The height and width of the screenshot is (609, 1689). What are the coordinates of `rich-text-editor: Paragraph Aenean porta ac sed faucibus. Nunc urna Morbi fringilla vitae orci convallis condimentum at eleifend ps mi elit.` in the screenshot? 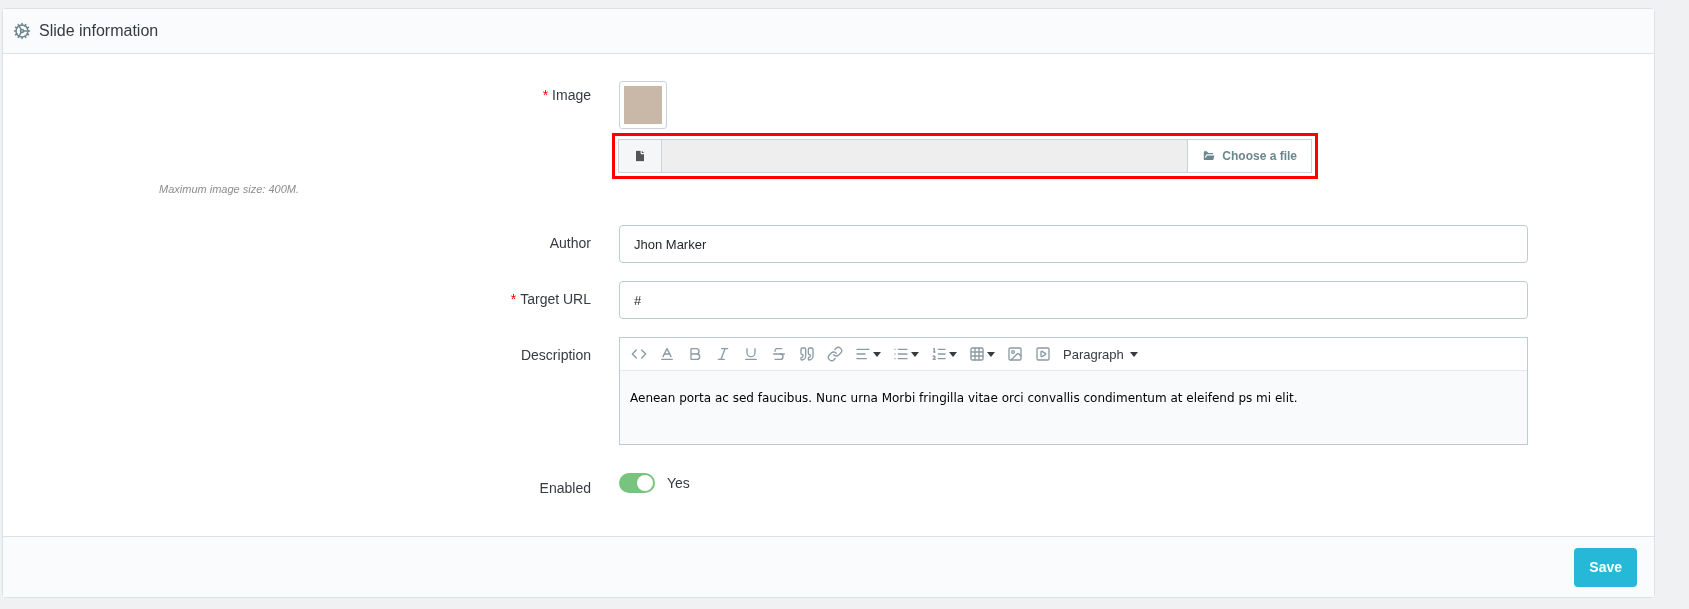 It's located at (1073, 391).